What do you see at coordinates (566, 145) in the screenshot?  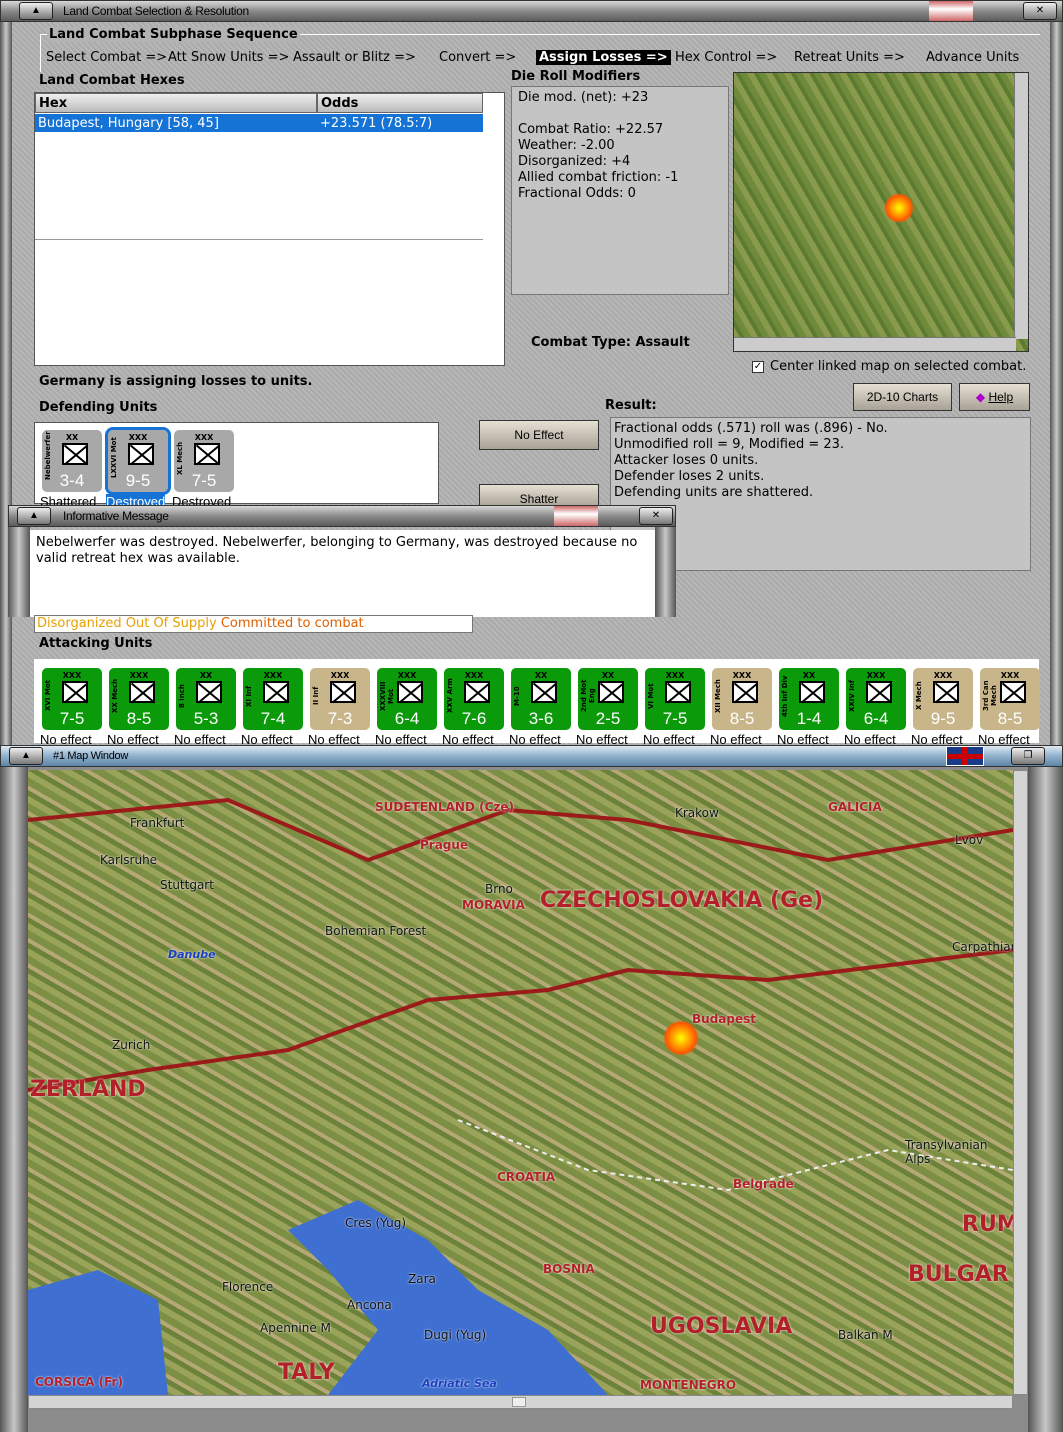 I see `mod-line: Weather: -2.00` at bounding box center [566, 145].